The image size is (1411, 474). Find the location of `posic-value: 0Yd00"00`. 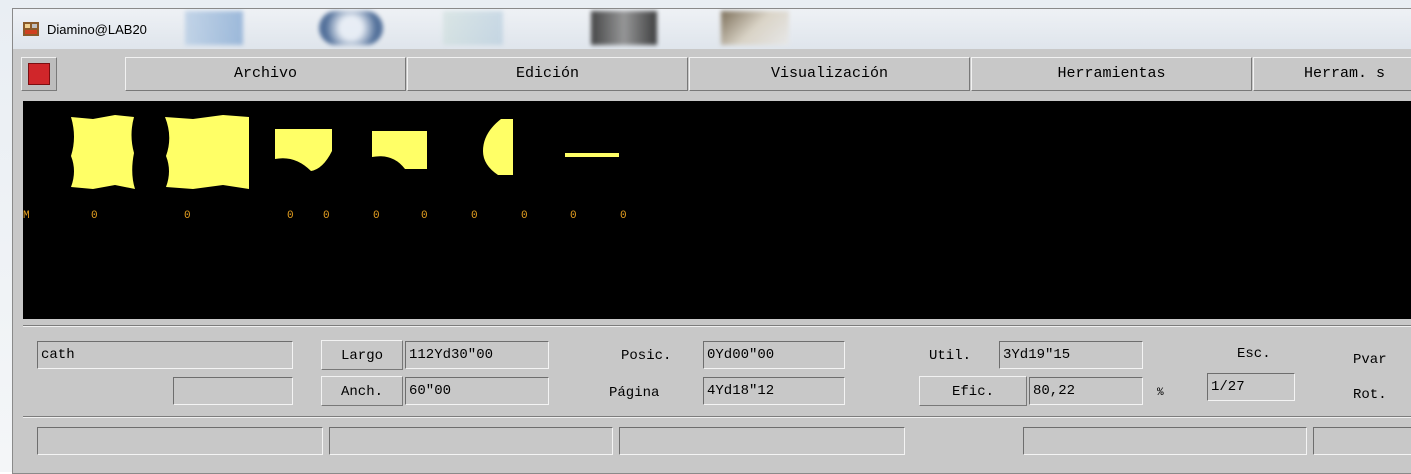

posic-value: 0Yd00"00 is located at coordinates (774, 355).